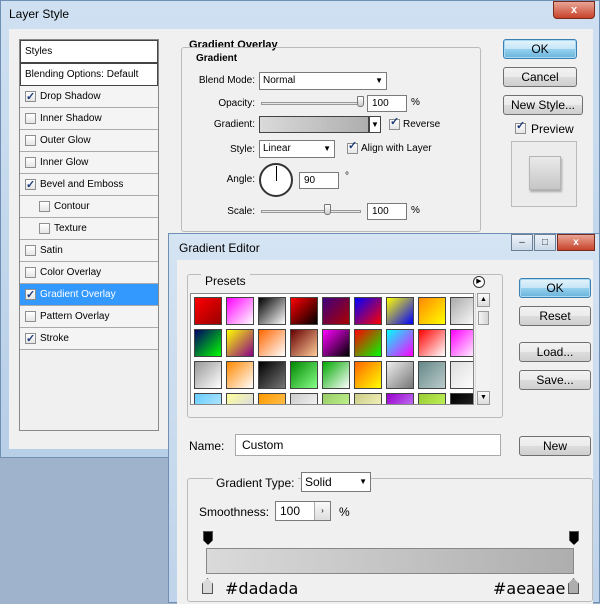  Describe the element at coordinates (89, 97) in the screenshot. I see `style-item-drop-shadow: Drop Shadow` at that location.